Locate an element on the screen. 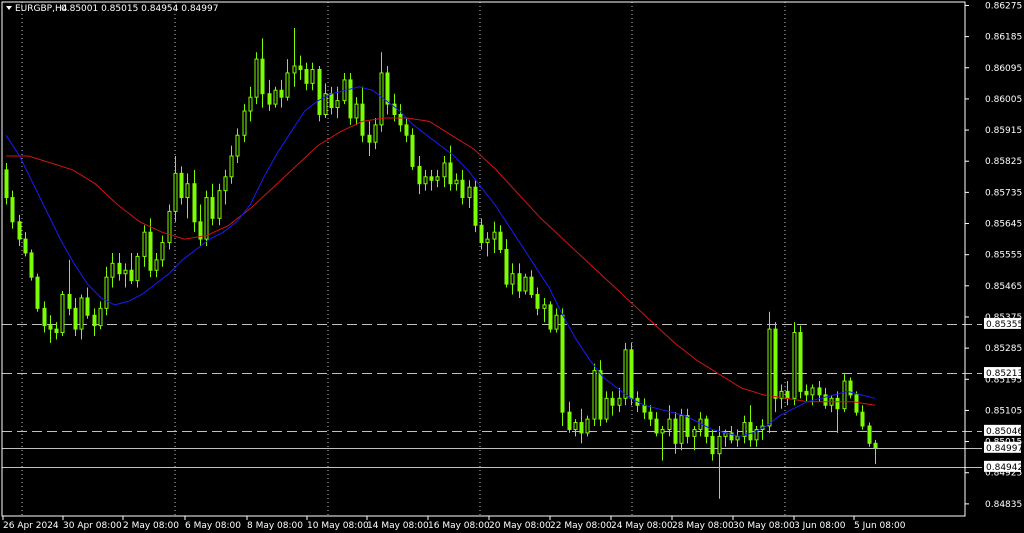  price-tick-label: 0.85105 is located at coordinates (1003, 411).